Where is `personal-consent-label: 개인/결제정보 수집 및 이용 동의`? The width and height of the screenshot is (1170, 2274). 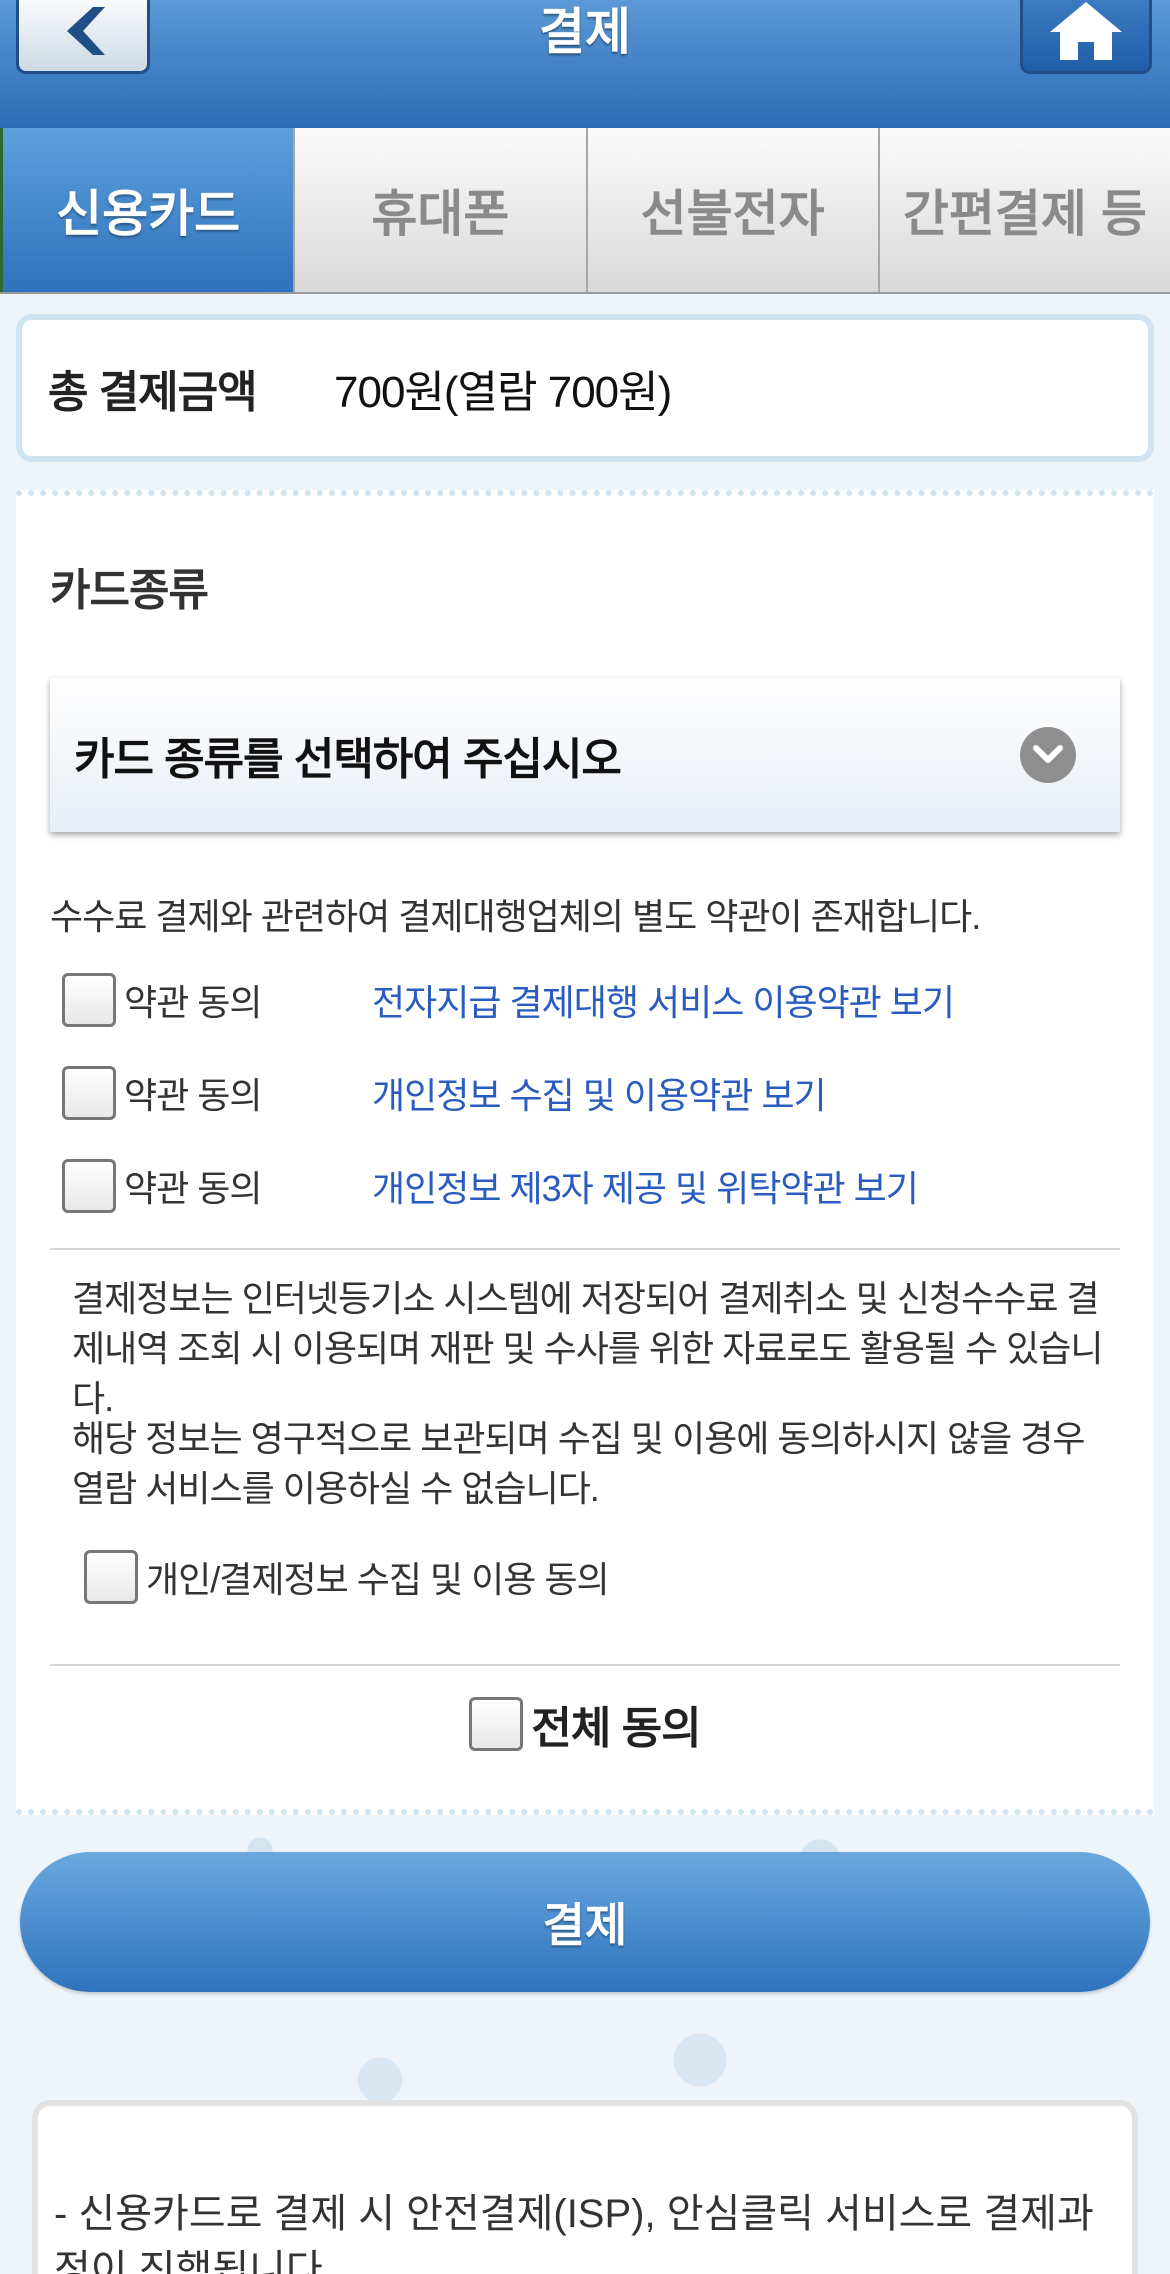
personal-consent-label: 개인/결제정보 수집 및 이용 동의 is located at coordinates (378, 1579).